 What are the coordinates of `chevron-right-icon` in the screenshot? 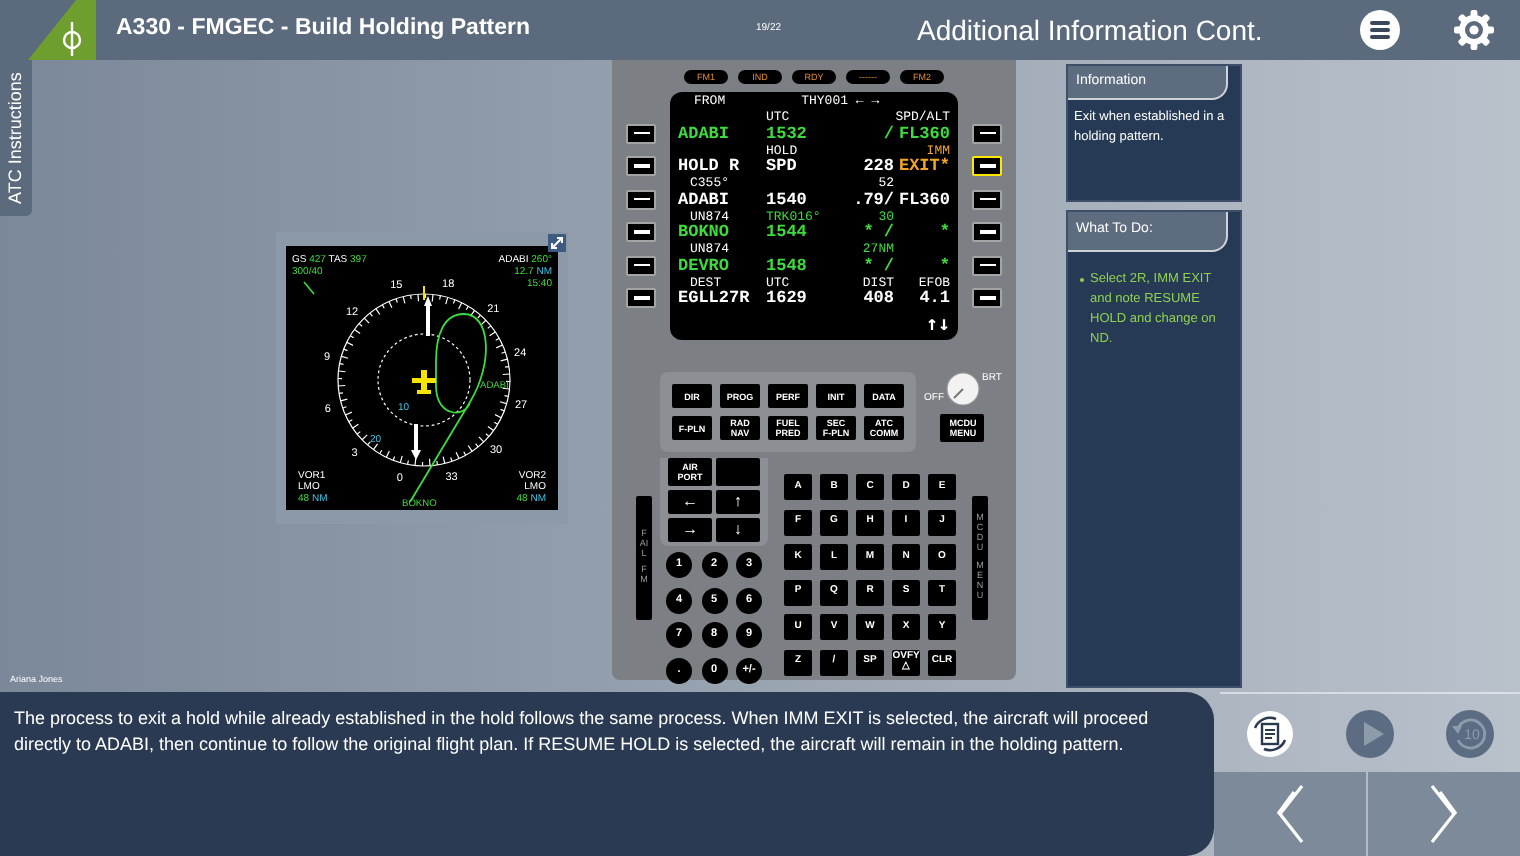 It's located at (1444, 814).